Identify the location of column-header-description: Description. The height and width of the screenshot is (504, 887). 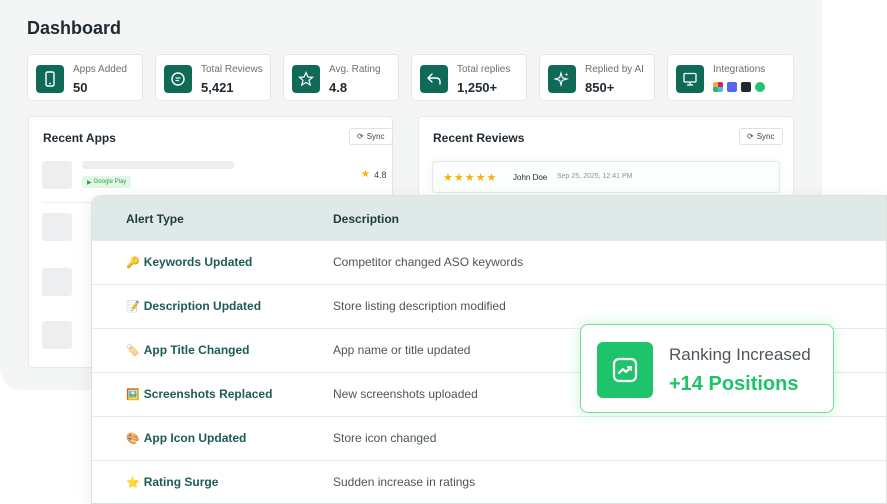
(366, 219).